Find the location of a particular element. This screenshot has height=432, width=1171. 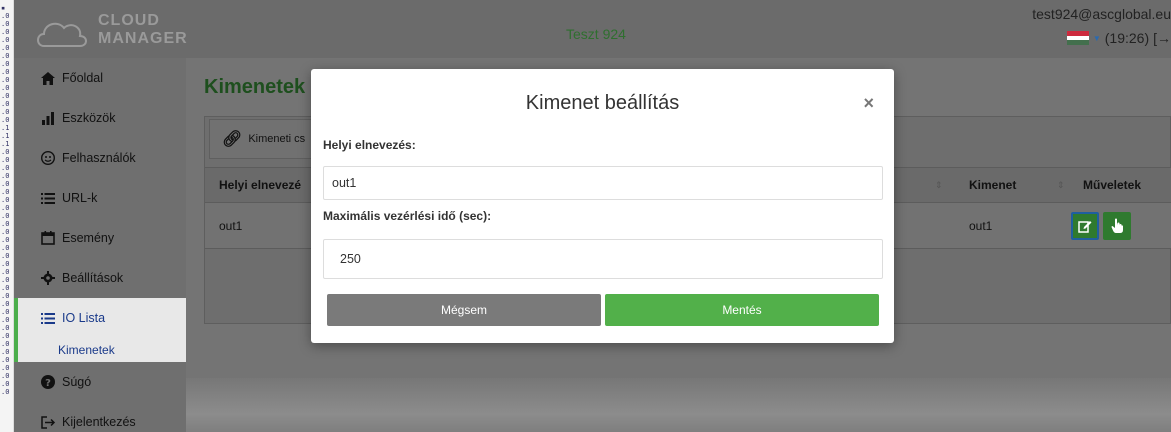

sidebar-item-label: Eszközök is located at coordinates (89, 118).